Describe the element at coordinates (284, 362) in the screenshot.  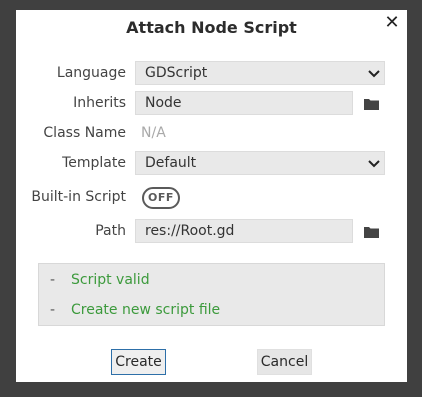
I see `cancel-button: Cancel` at that location.